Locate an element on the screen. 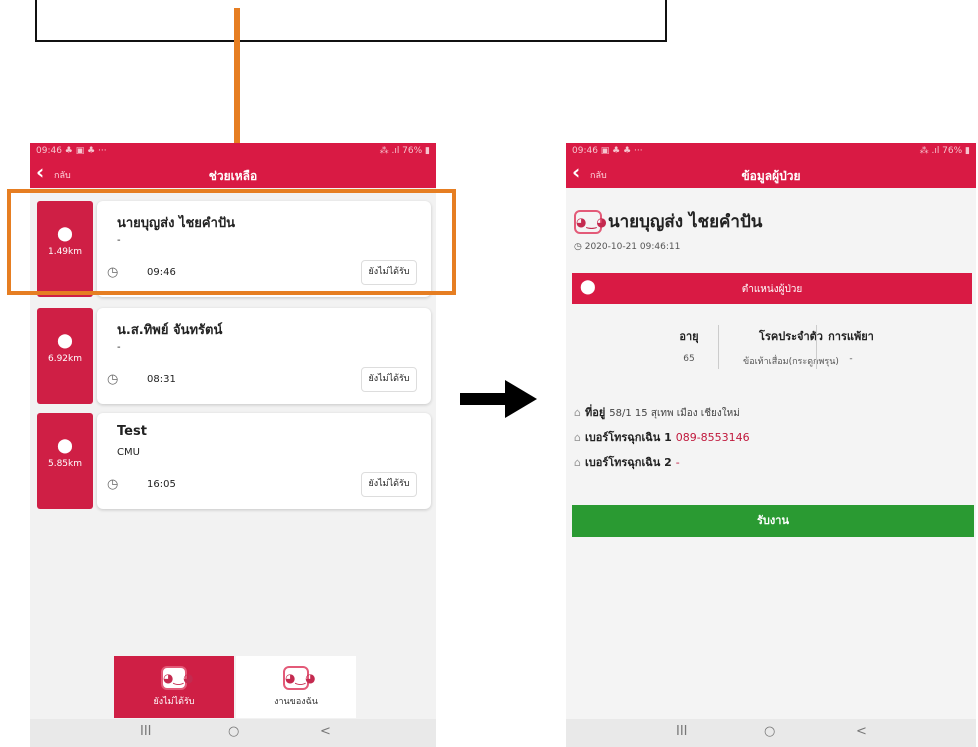 The image size is (978, 747). phone1-label: เบอร์โทรฉุกเฉิน 1 is located at coordinates (628, 437).